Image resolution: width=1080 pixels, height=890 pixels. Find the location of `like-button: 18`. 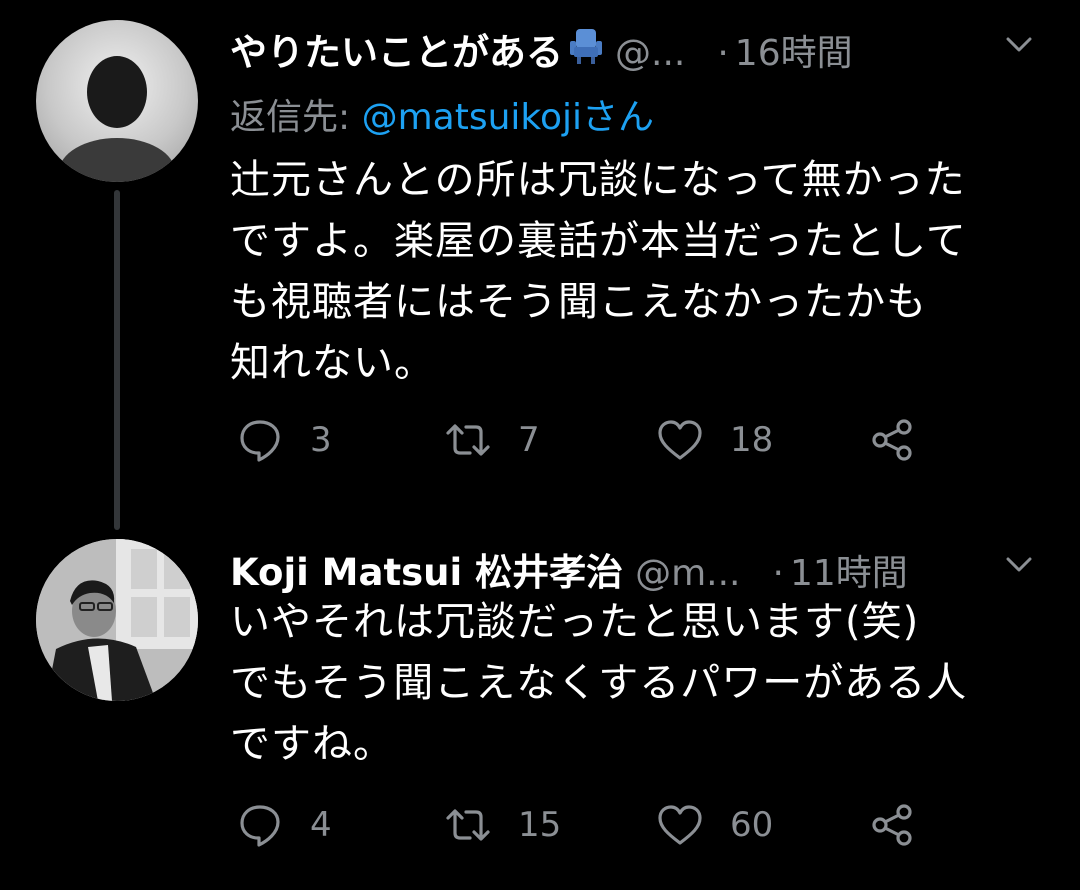

like-button: 18 is located at coordinates (714, 440).